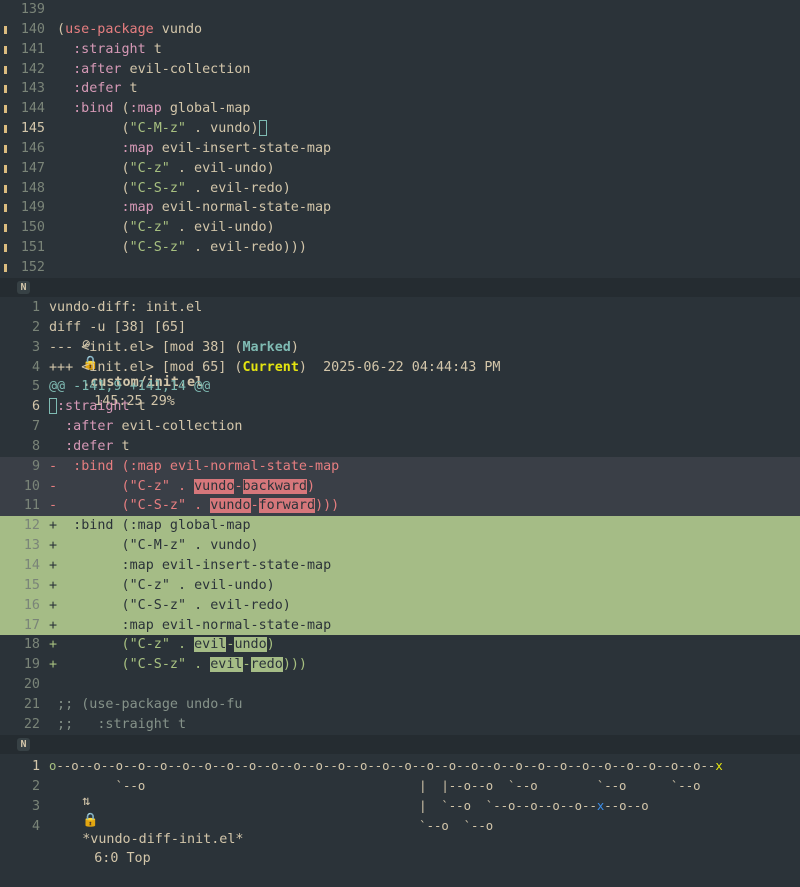  I want to click on diff-line: 22 ;; :straight t, so click(400, 725).